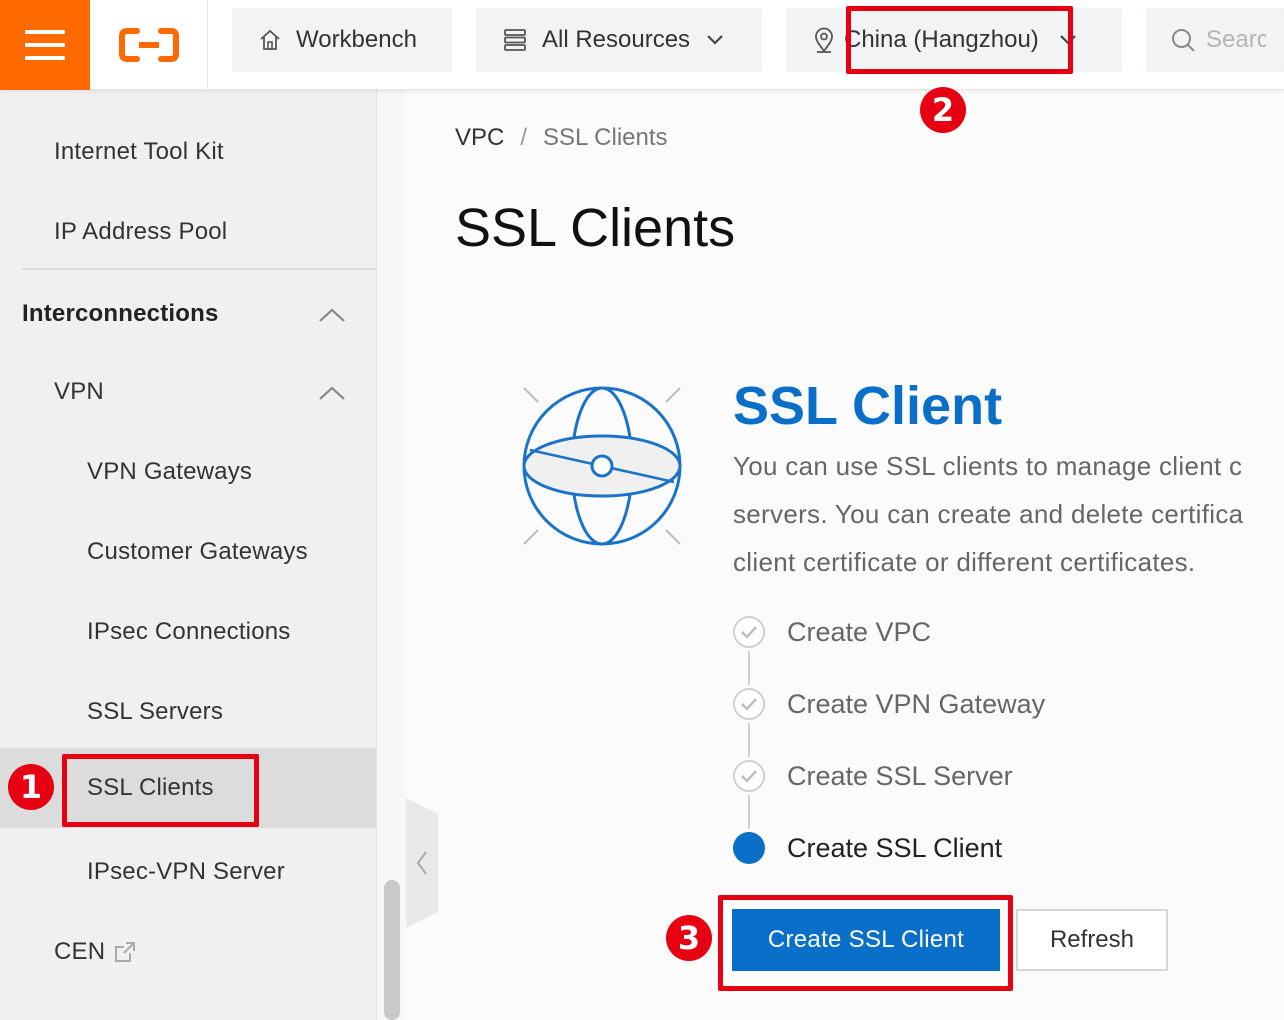  Describe the element at coordinates (515, 40) in the screenshot. I see `server-stack-icon` at that location.